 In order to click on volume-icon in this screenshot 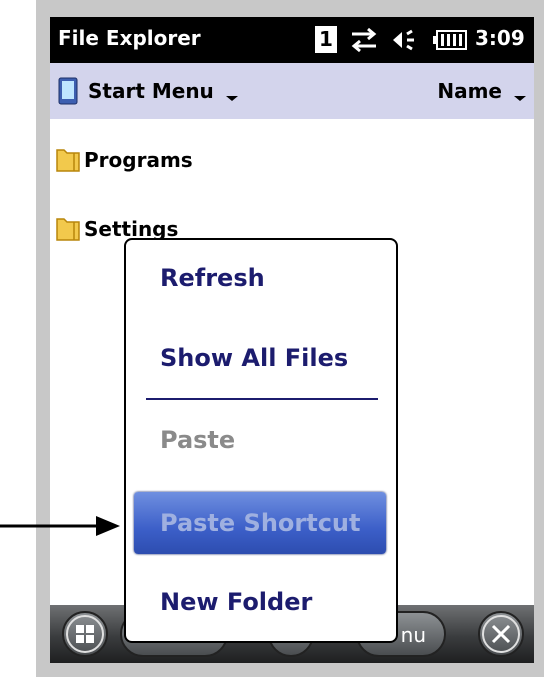, I will do `click(403, 40)`.